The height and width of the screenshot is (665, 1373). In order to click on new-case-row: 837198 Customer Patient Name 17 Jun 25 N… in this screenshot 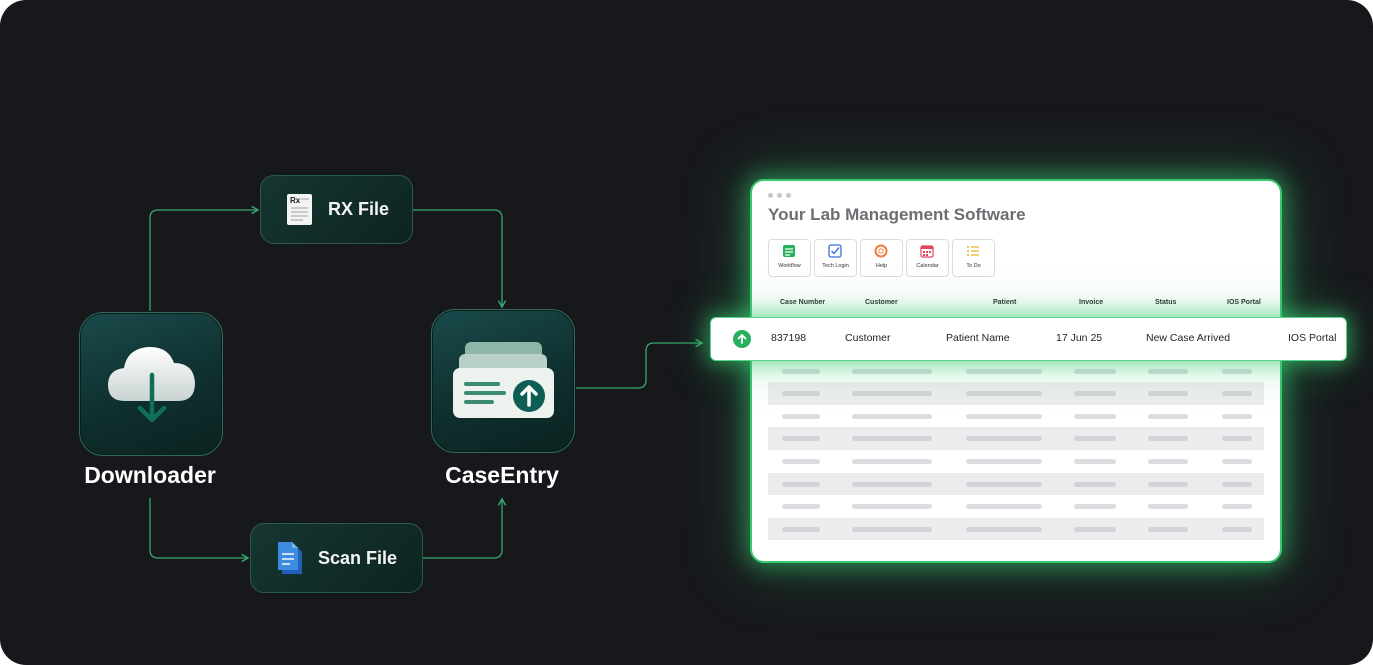, I will do `click(1028, 339)`.